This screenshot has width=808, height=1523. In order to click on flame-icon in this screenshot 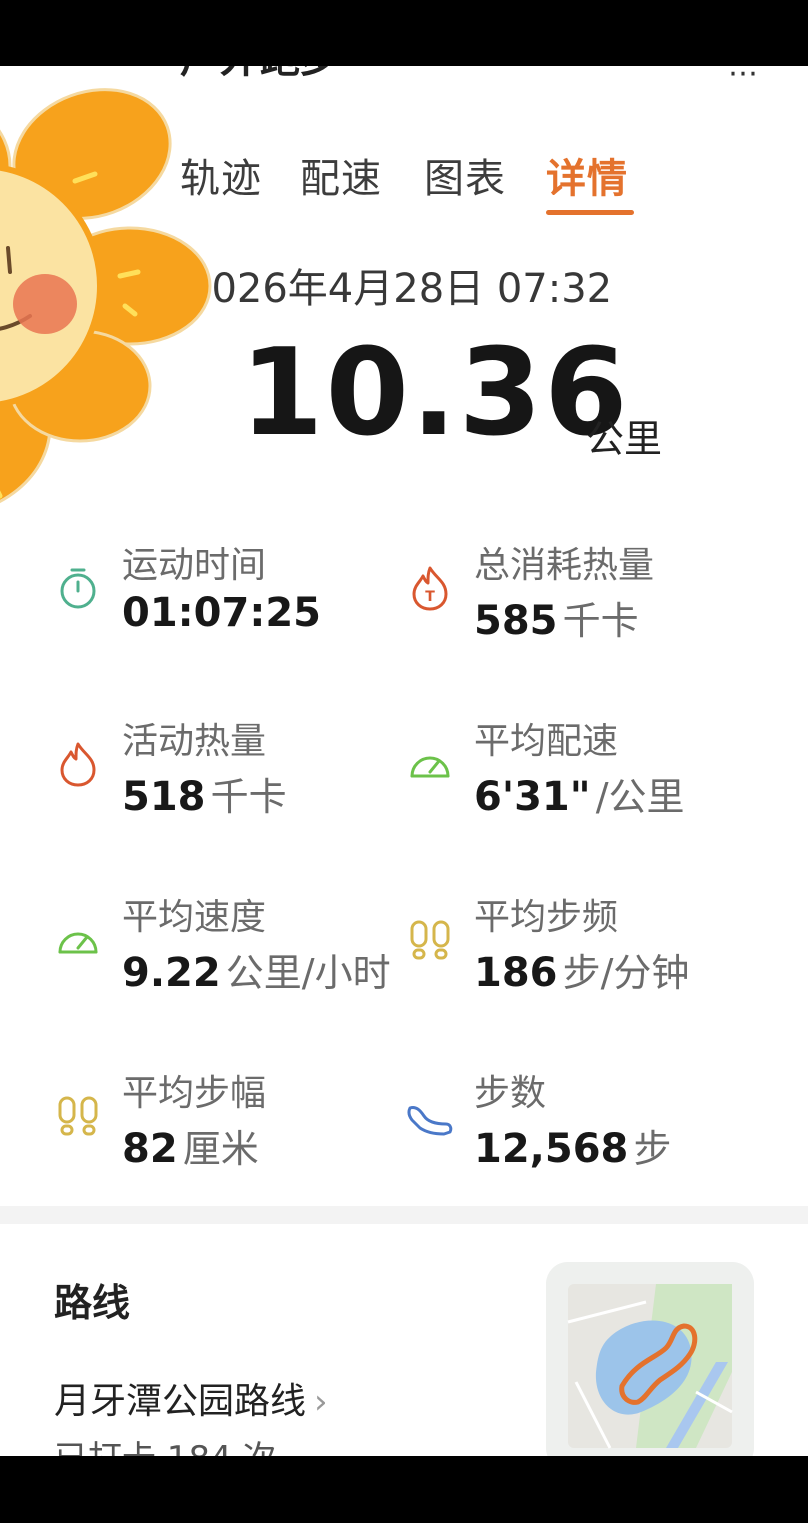, I will do `click(78, 764)`.